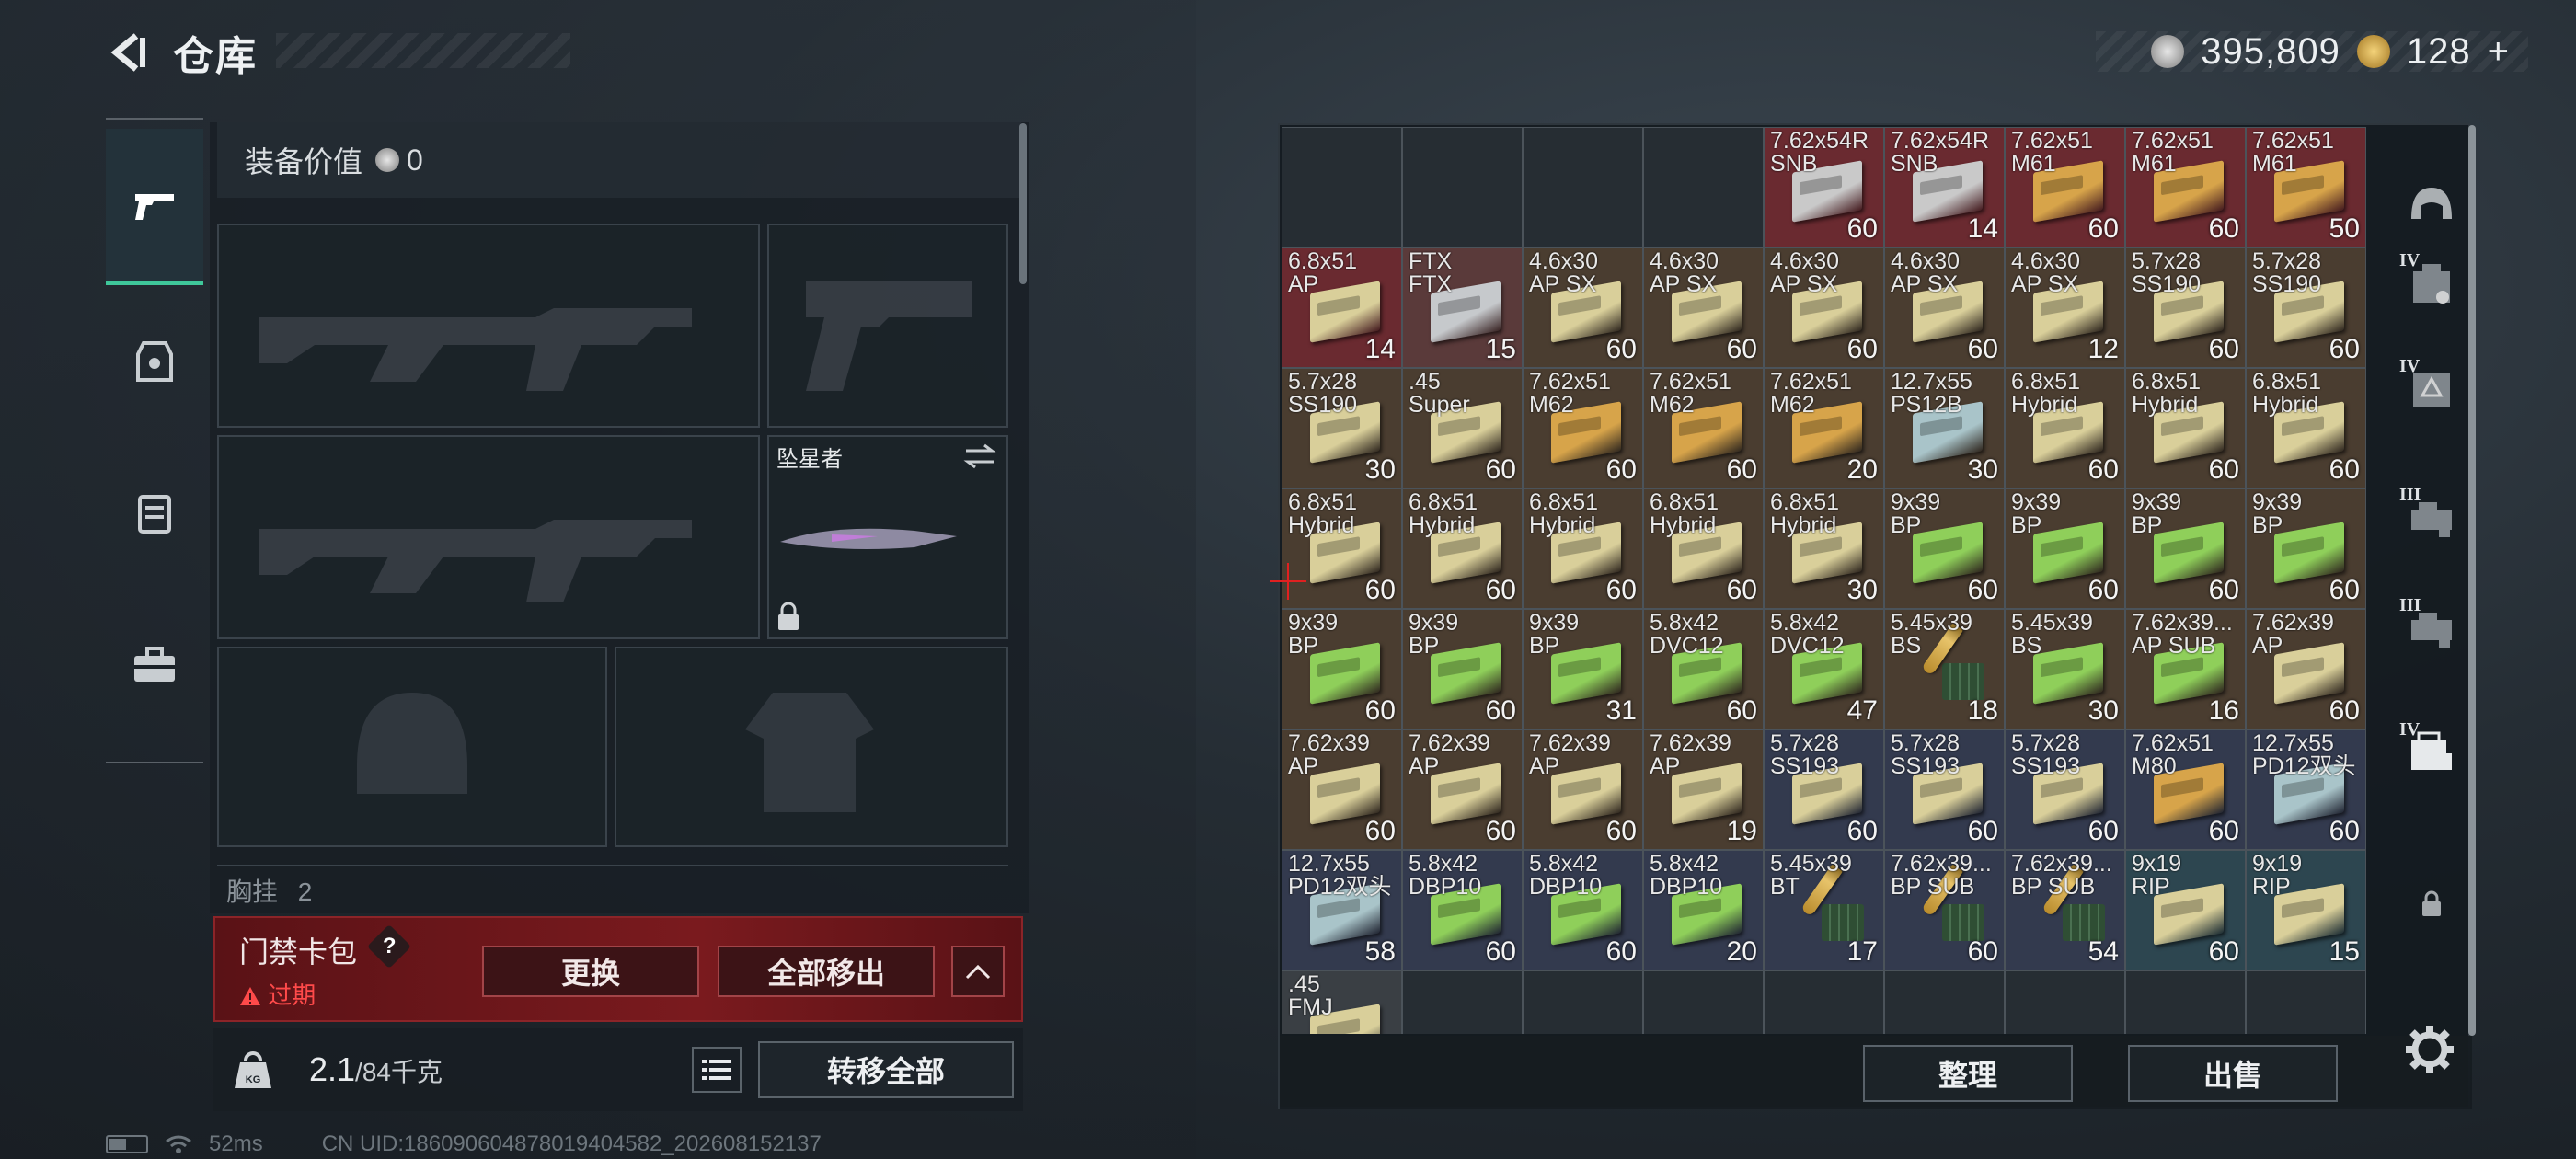 The width and height of the screenshot is (2576, 1159). What do you see at coordinates (1342, 1002) in the screenshot?
I see `ammo-item: .45 FMJ` at bounding box center [1342, 1002].